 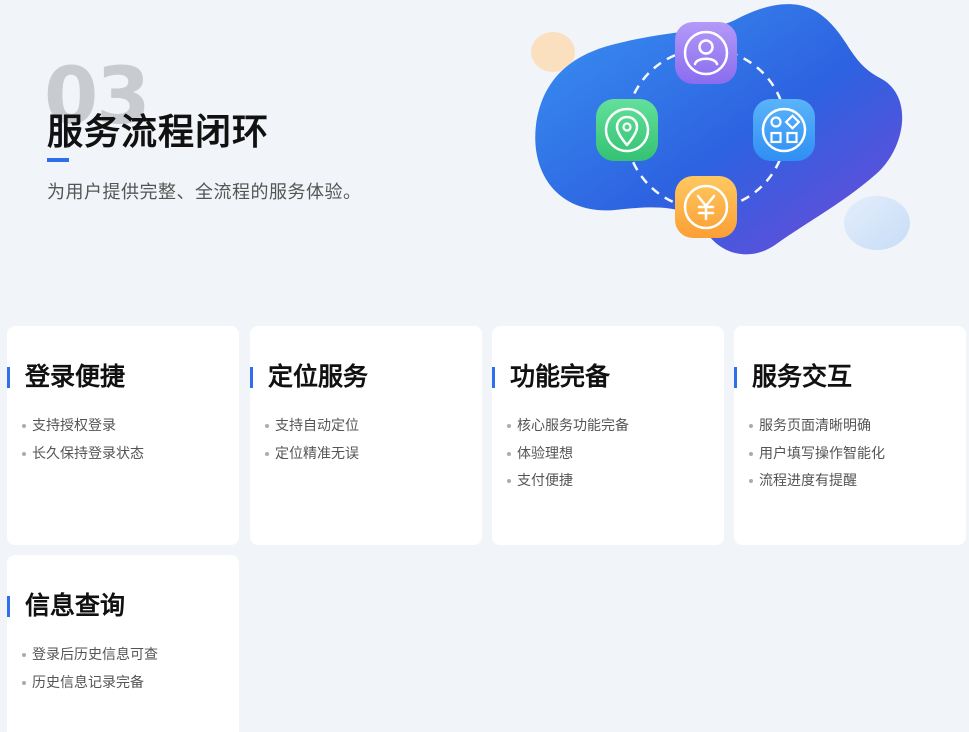 I want to click on feature-card-location: 定位服务 支持自动定位 定位精准无误, so click(x=366, y=435).